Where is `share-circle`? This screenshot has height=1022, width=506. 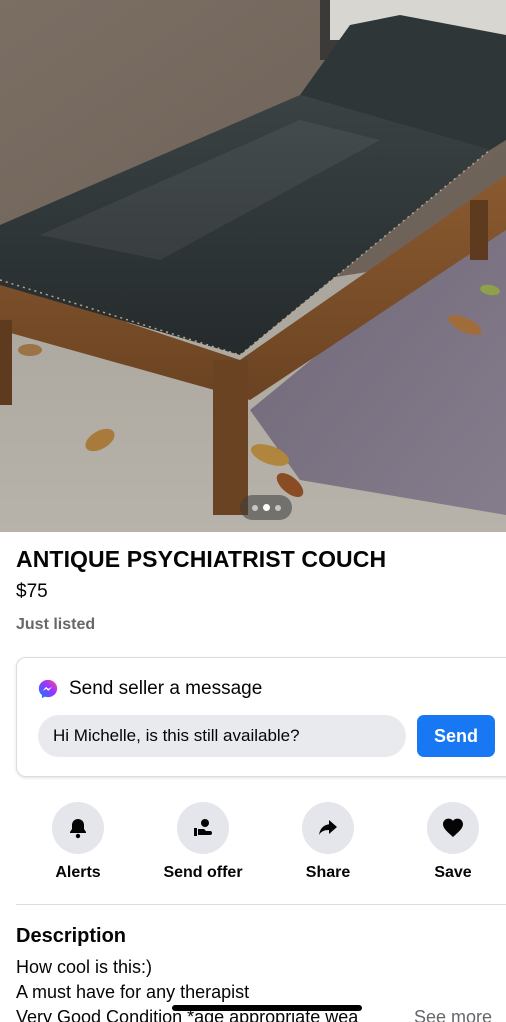 share-circle is located at coordinates (328, 828).